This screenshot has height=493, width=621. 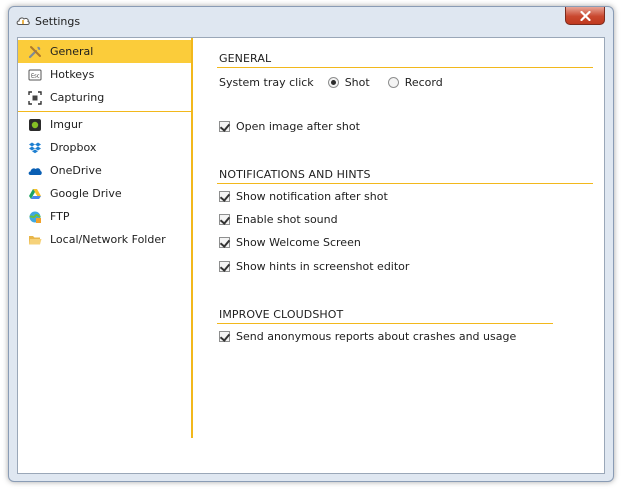 I want to click on notification-row: Enable shot sound, so click(x=278, y=219).